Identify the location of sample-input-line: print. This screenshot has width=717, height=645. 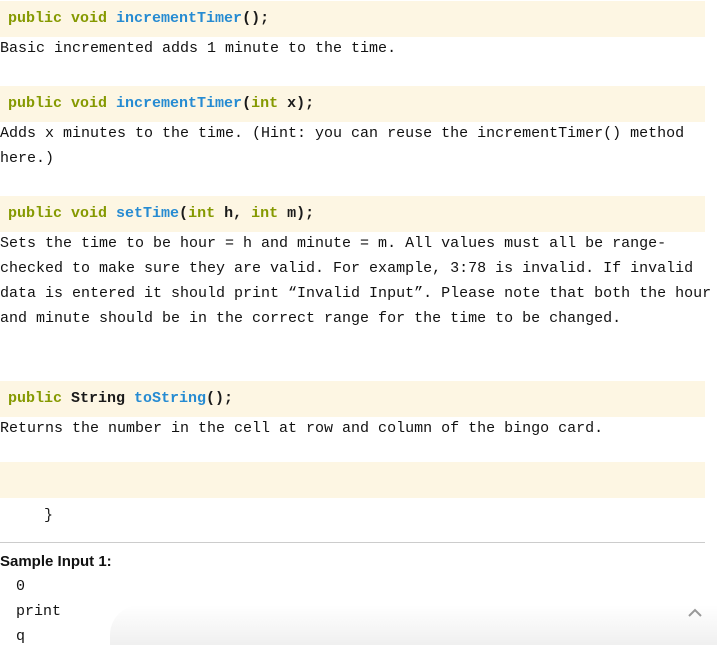
(39, 611).